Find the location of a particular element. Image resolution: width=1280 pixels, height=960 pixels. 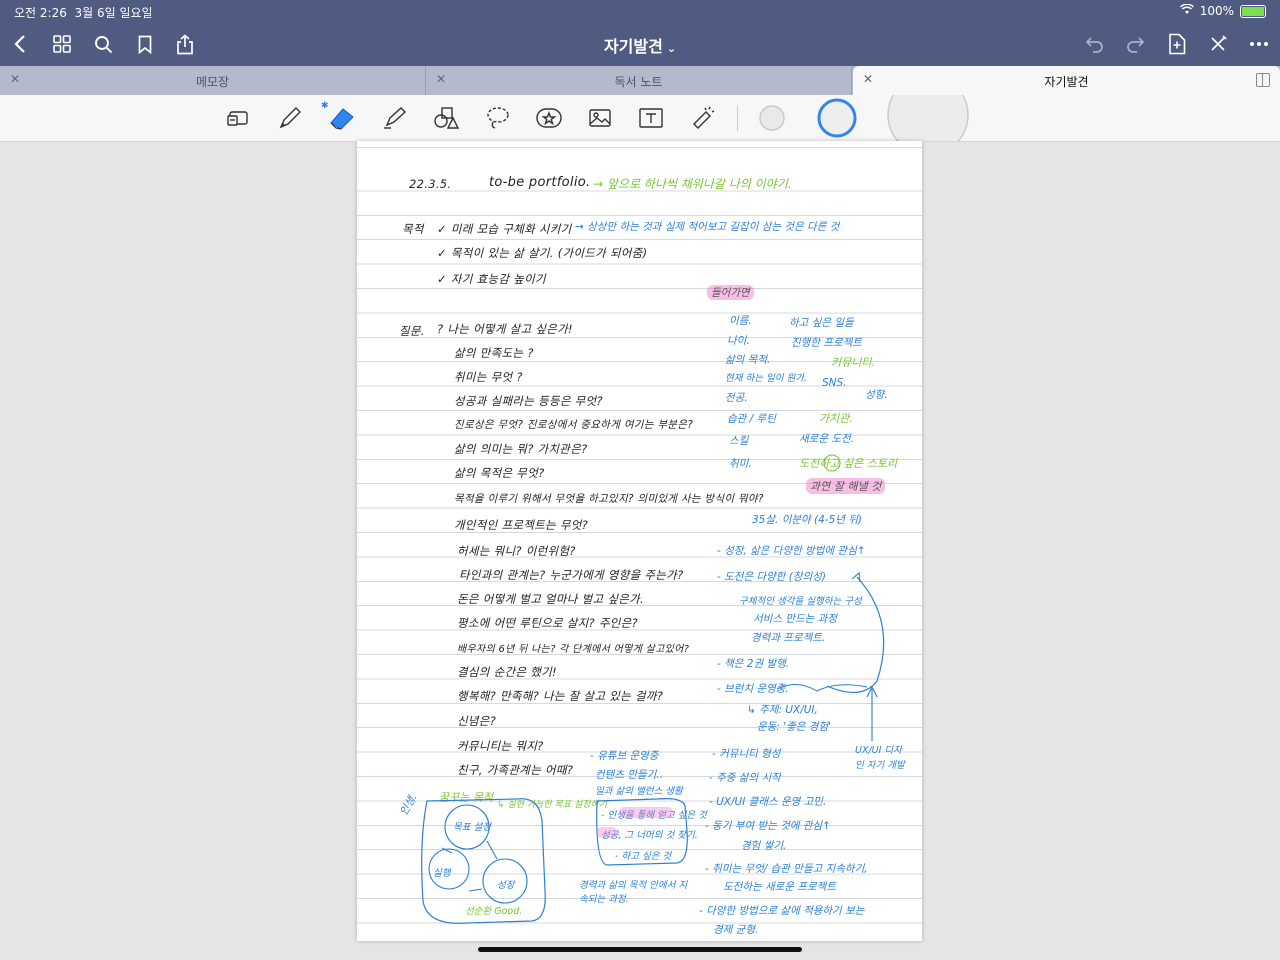

status-bar: 오전 2:26 3월 6일 일요일 100% is located at coordinates (640, 11).